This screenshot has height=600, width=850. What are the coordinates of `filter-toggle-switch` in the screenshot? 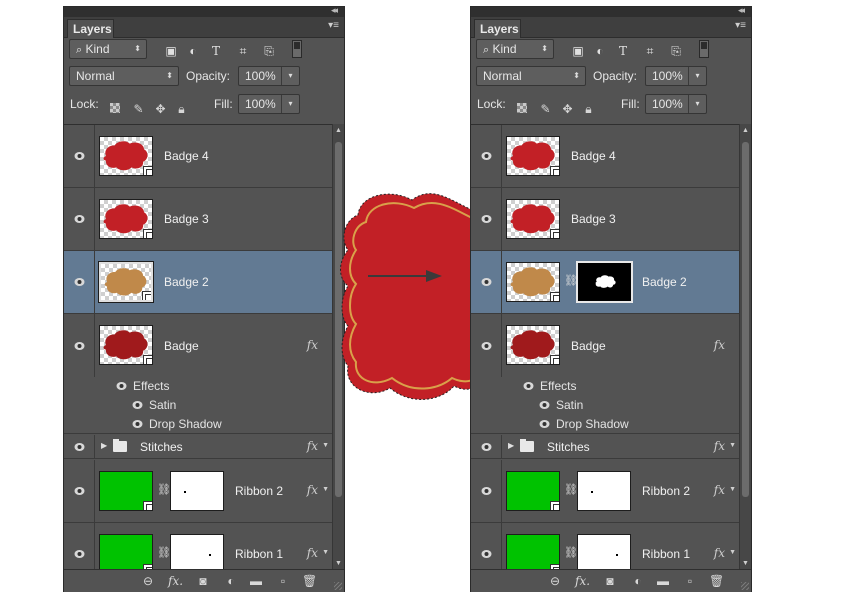 It's located at (297, 49).